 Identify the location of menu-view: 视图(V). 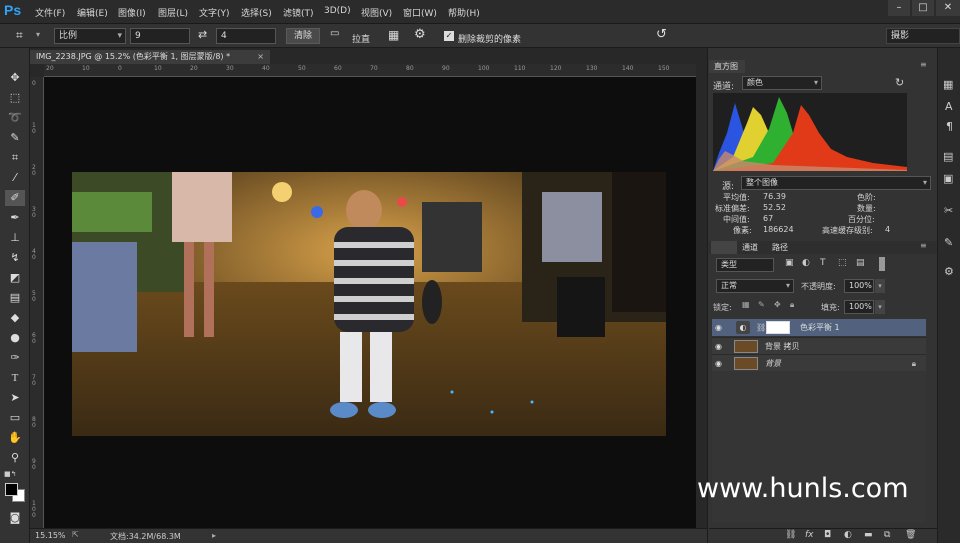
(376, 12).